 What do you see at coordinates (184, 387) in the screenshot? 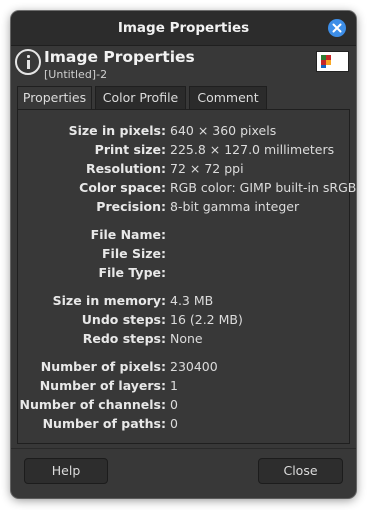
I see `prop-row-num-layers: Number of layers: 1` at bounding box center [184, 387].